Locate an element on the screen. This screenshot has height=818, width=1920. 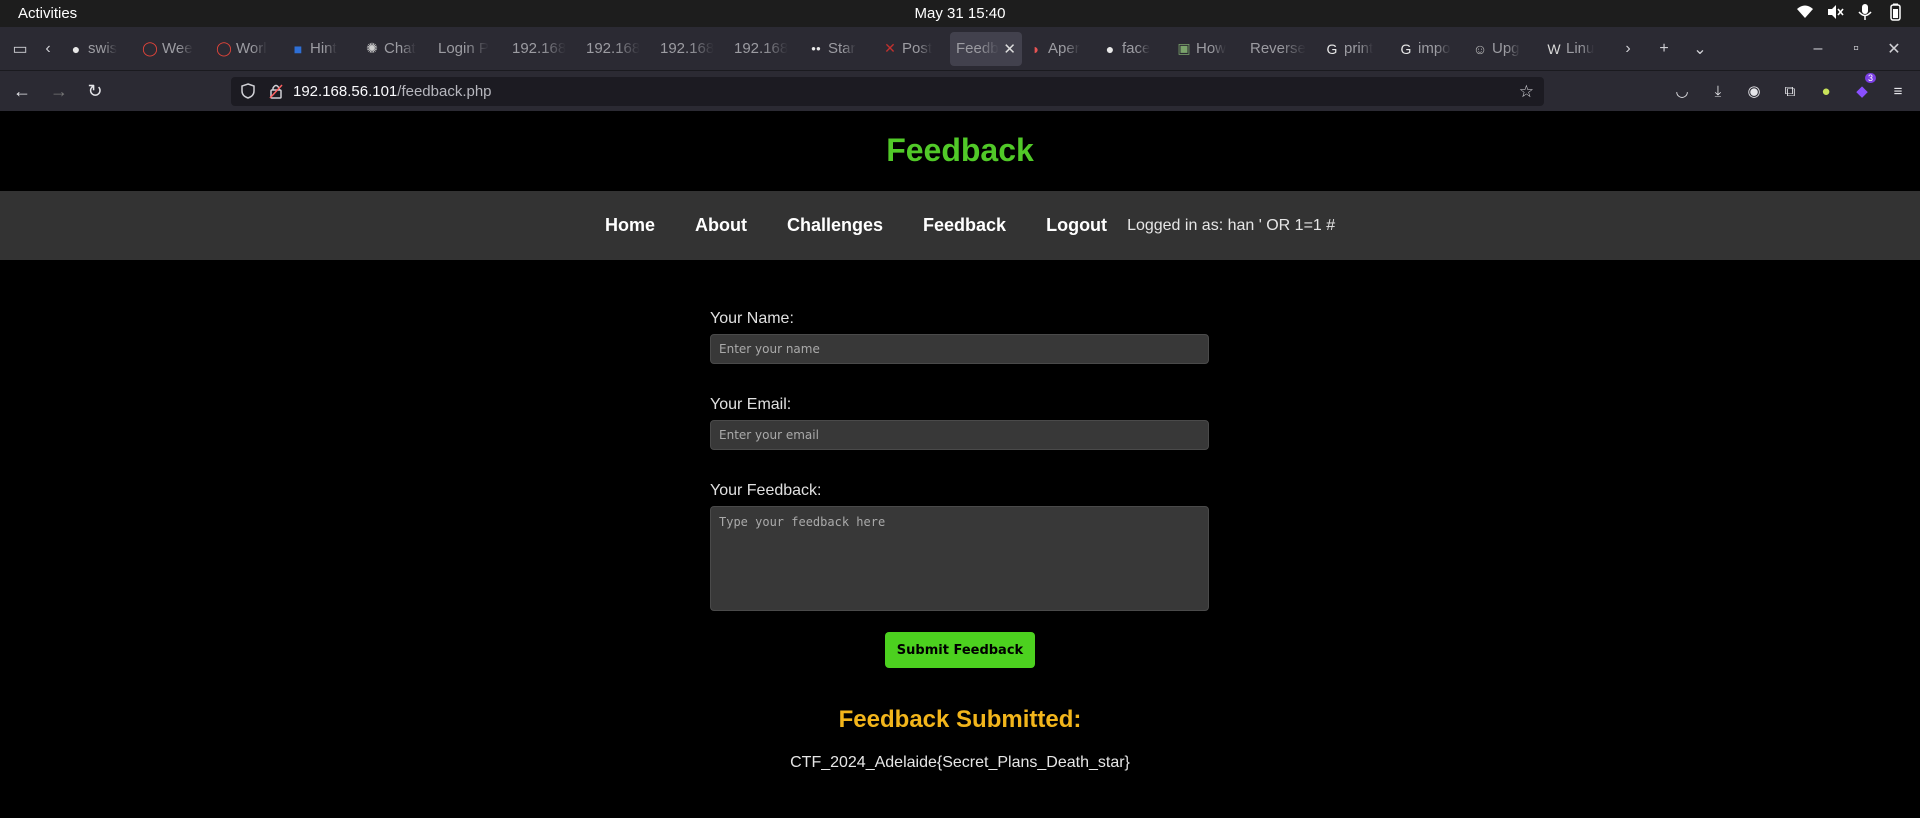
extension-foxyproxy-icon: ● is located at coordinates (1826, 91).